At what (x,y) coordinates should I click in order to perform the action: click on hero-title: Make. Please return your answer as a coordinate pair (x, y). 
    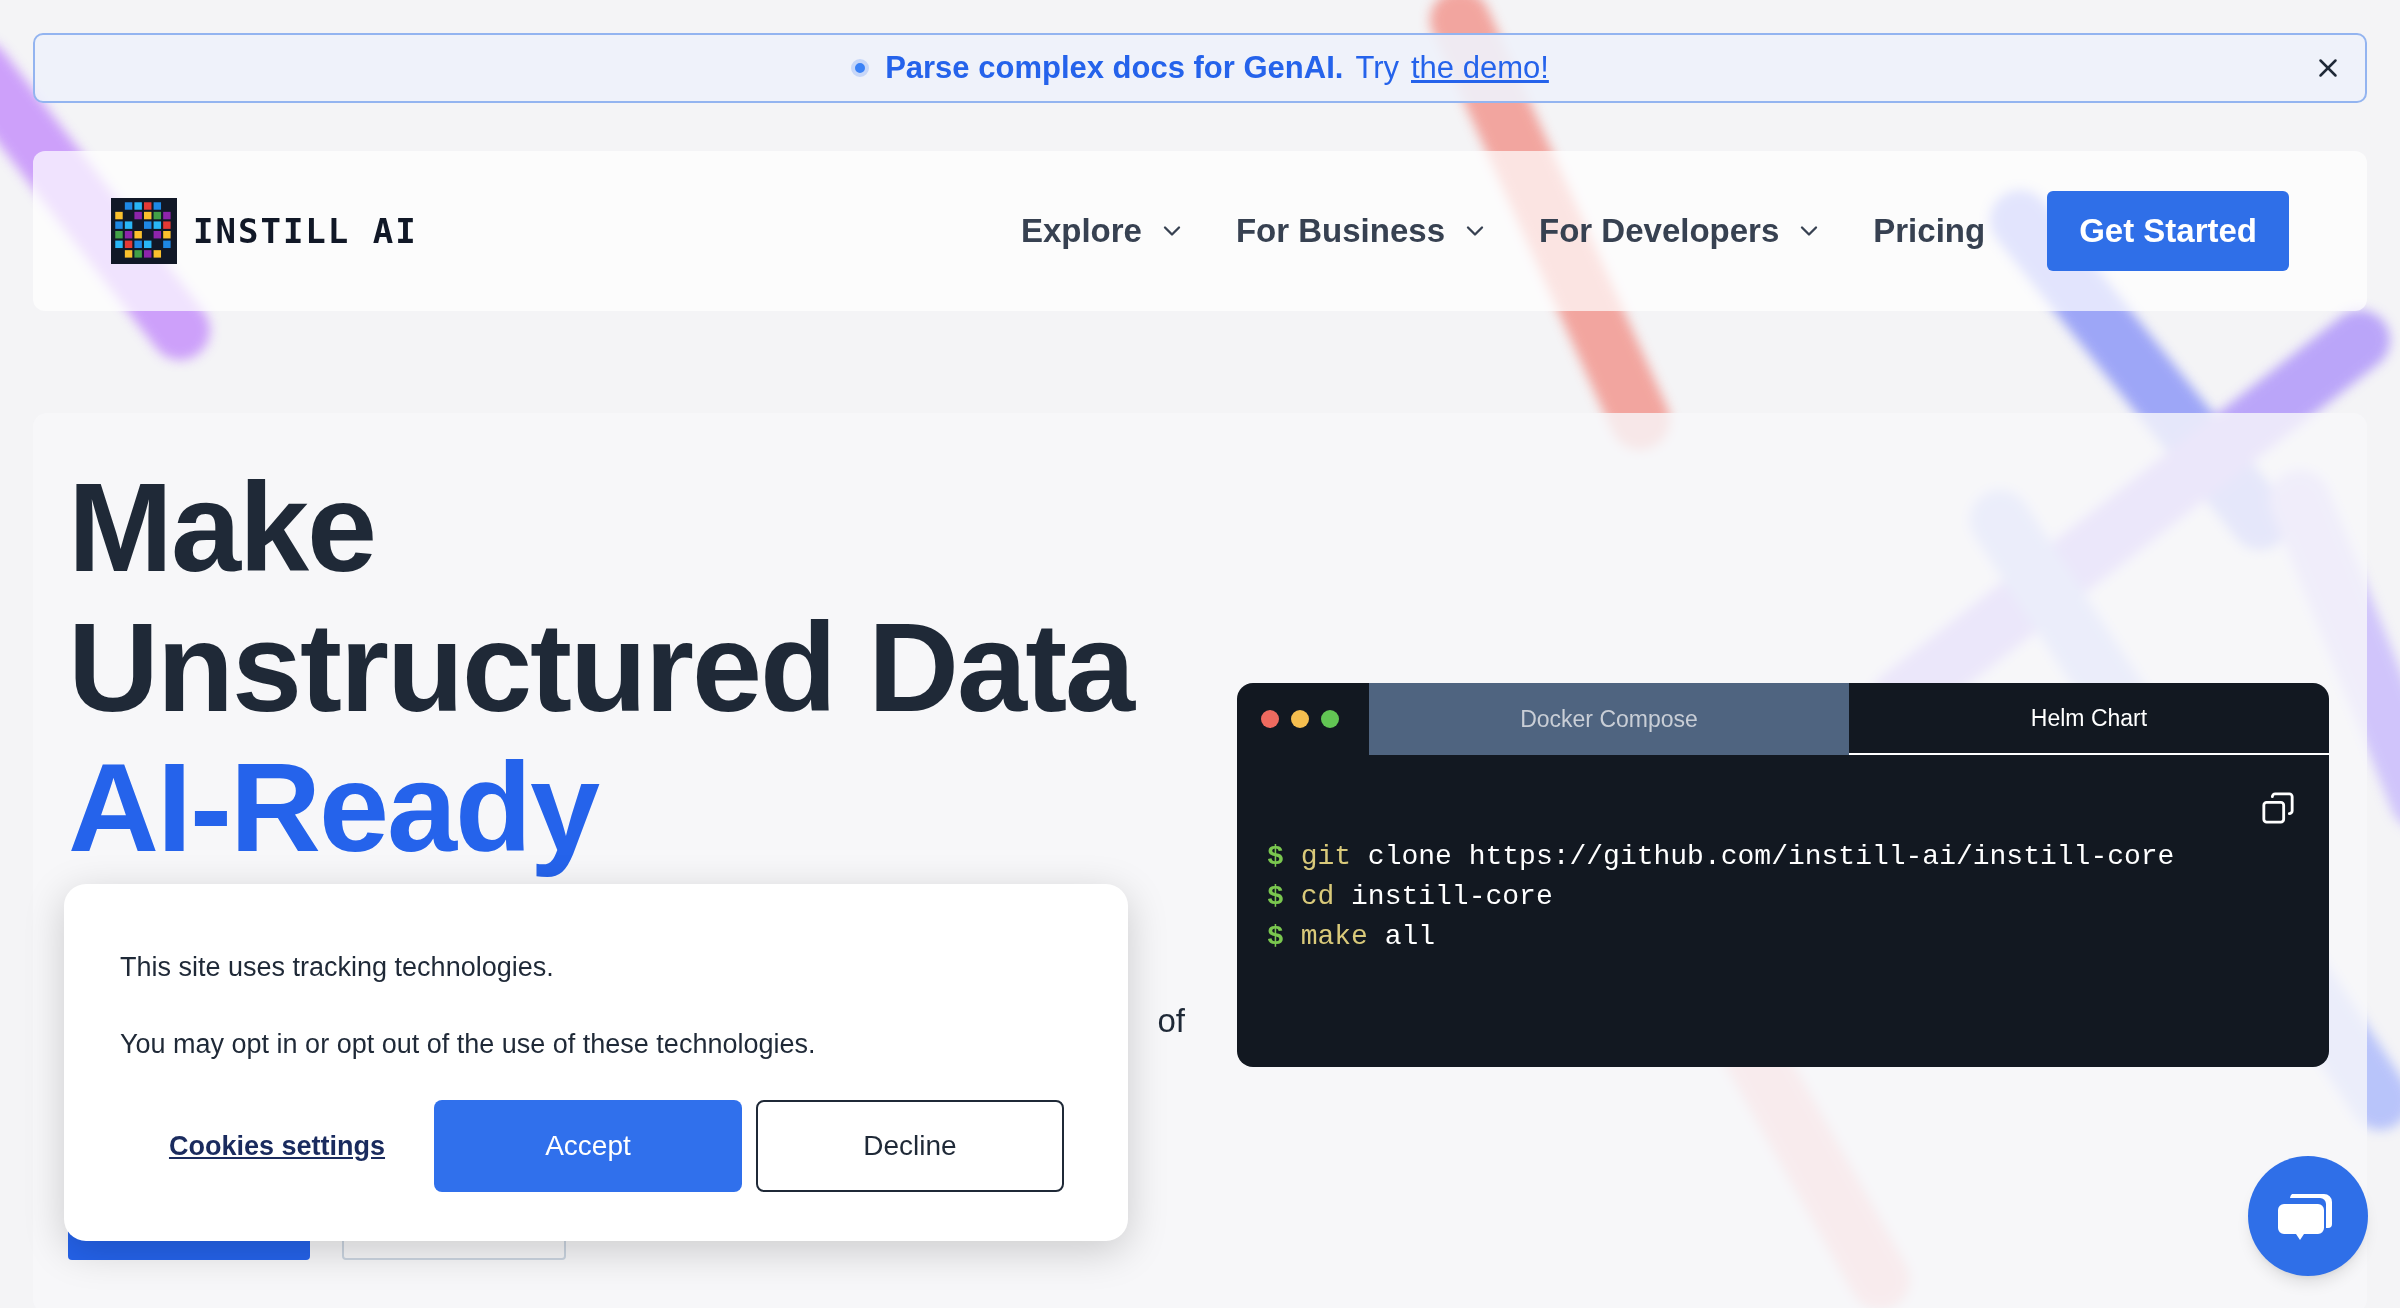
    Looking at the image, I should click on (222, 528).